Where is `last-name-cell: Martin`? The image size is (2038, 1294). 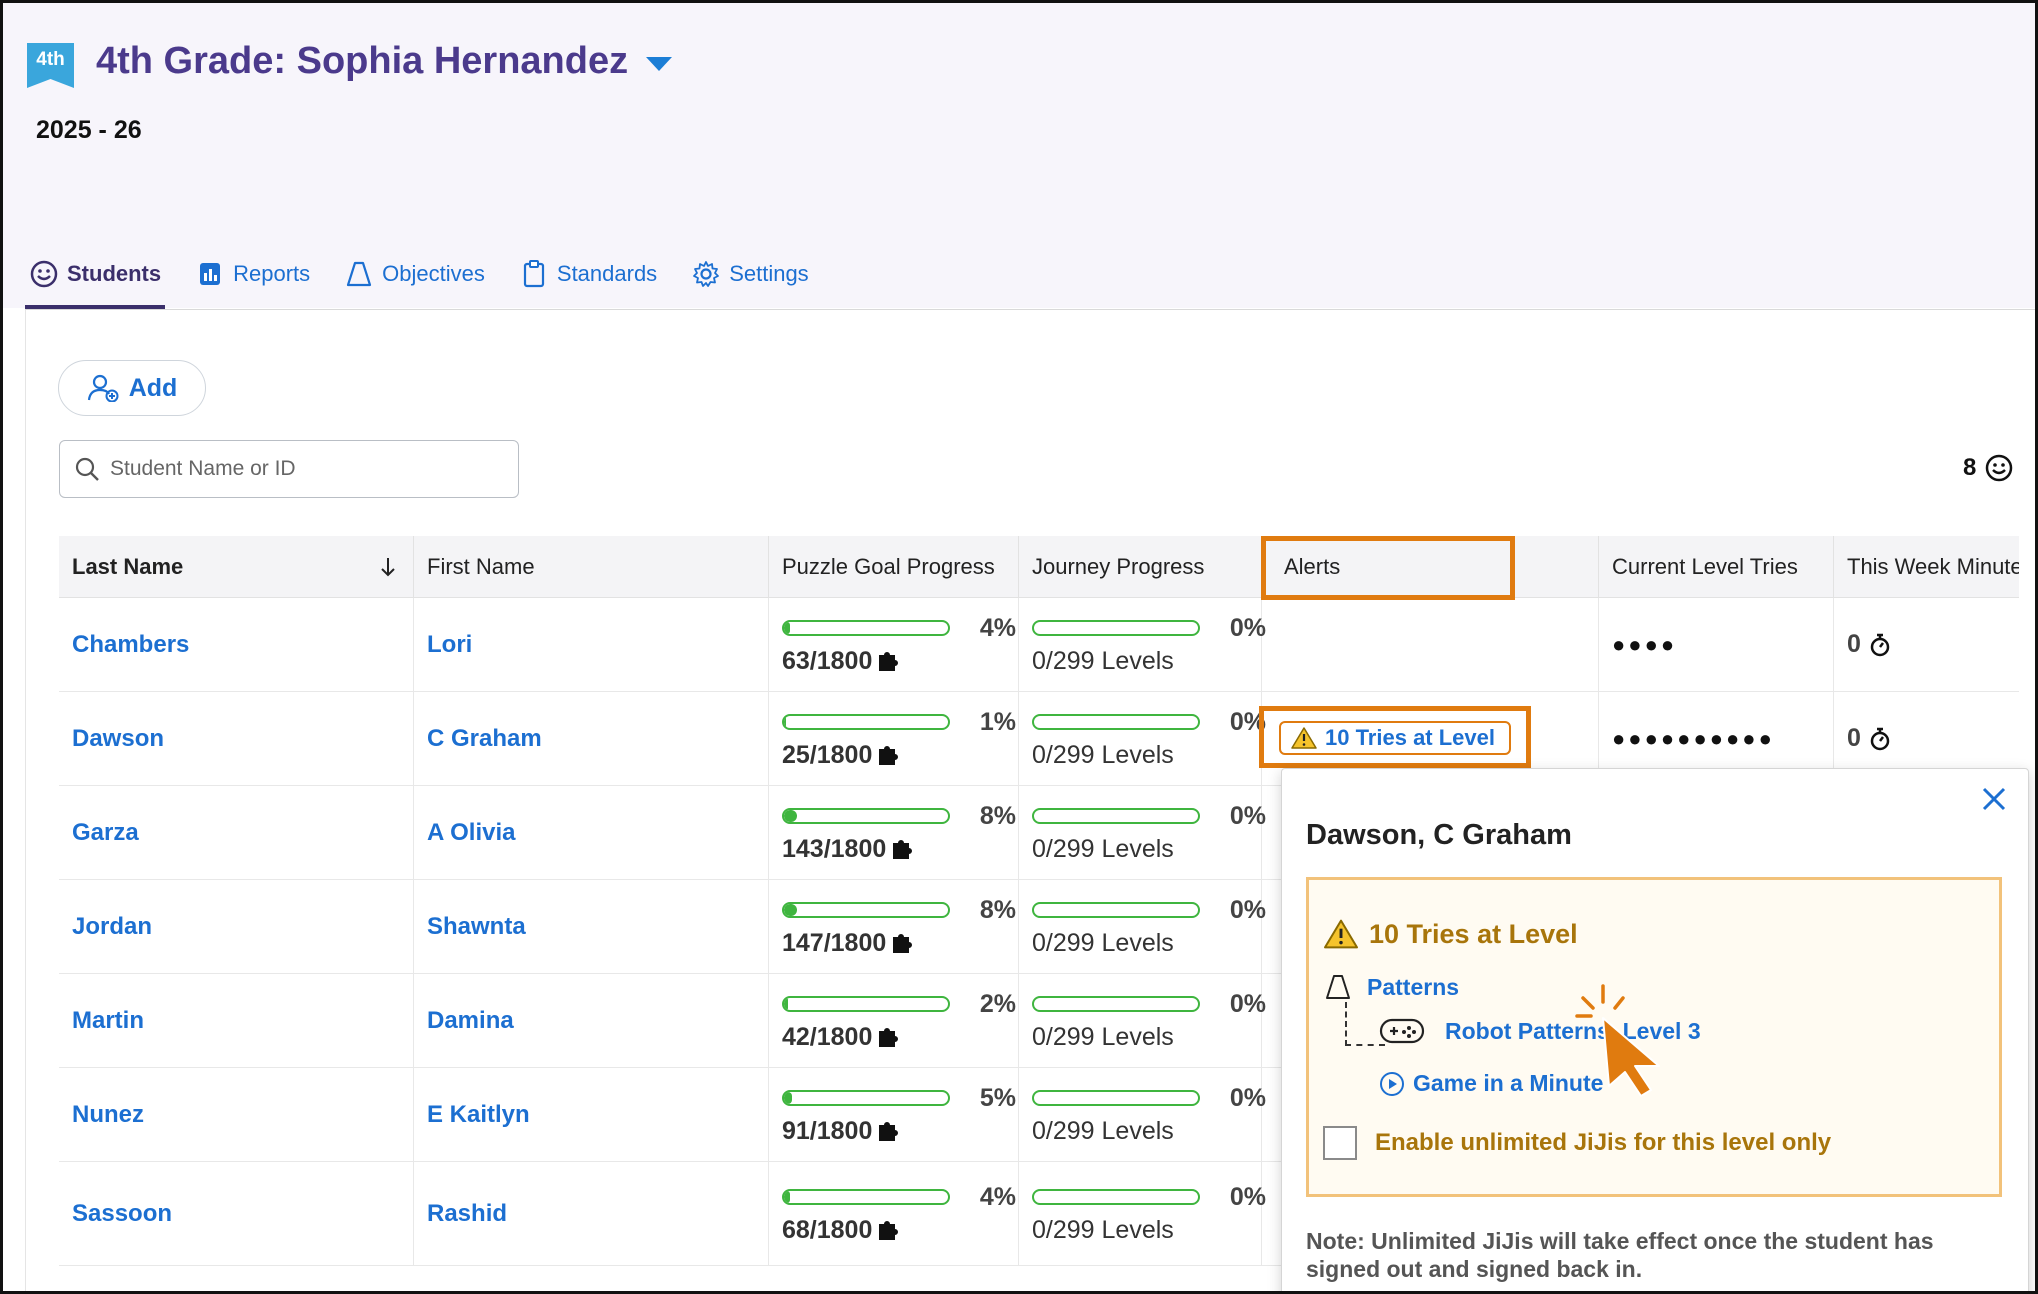 last-name-cell: Martin is located at coordinates (236, 1020).